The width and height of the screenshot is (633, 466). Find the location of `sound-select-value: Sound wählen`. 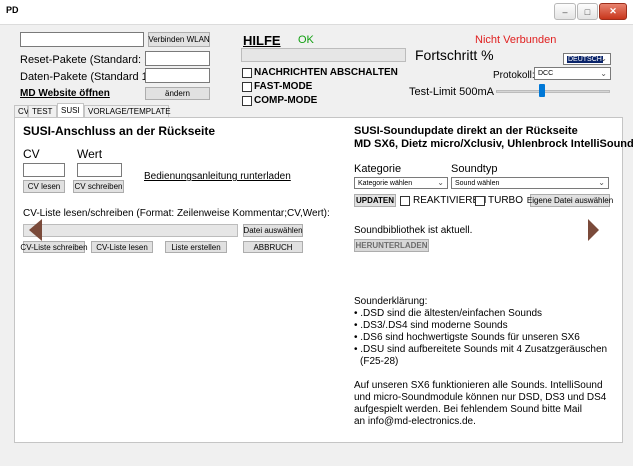

sound-select-value: Sound wählen is located at coordinates (477, 183).